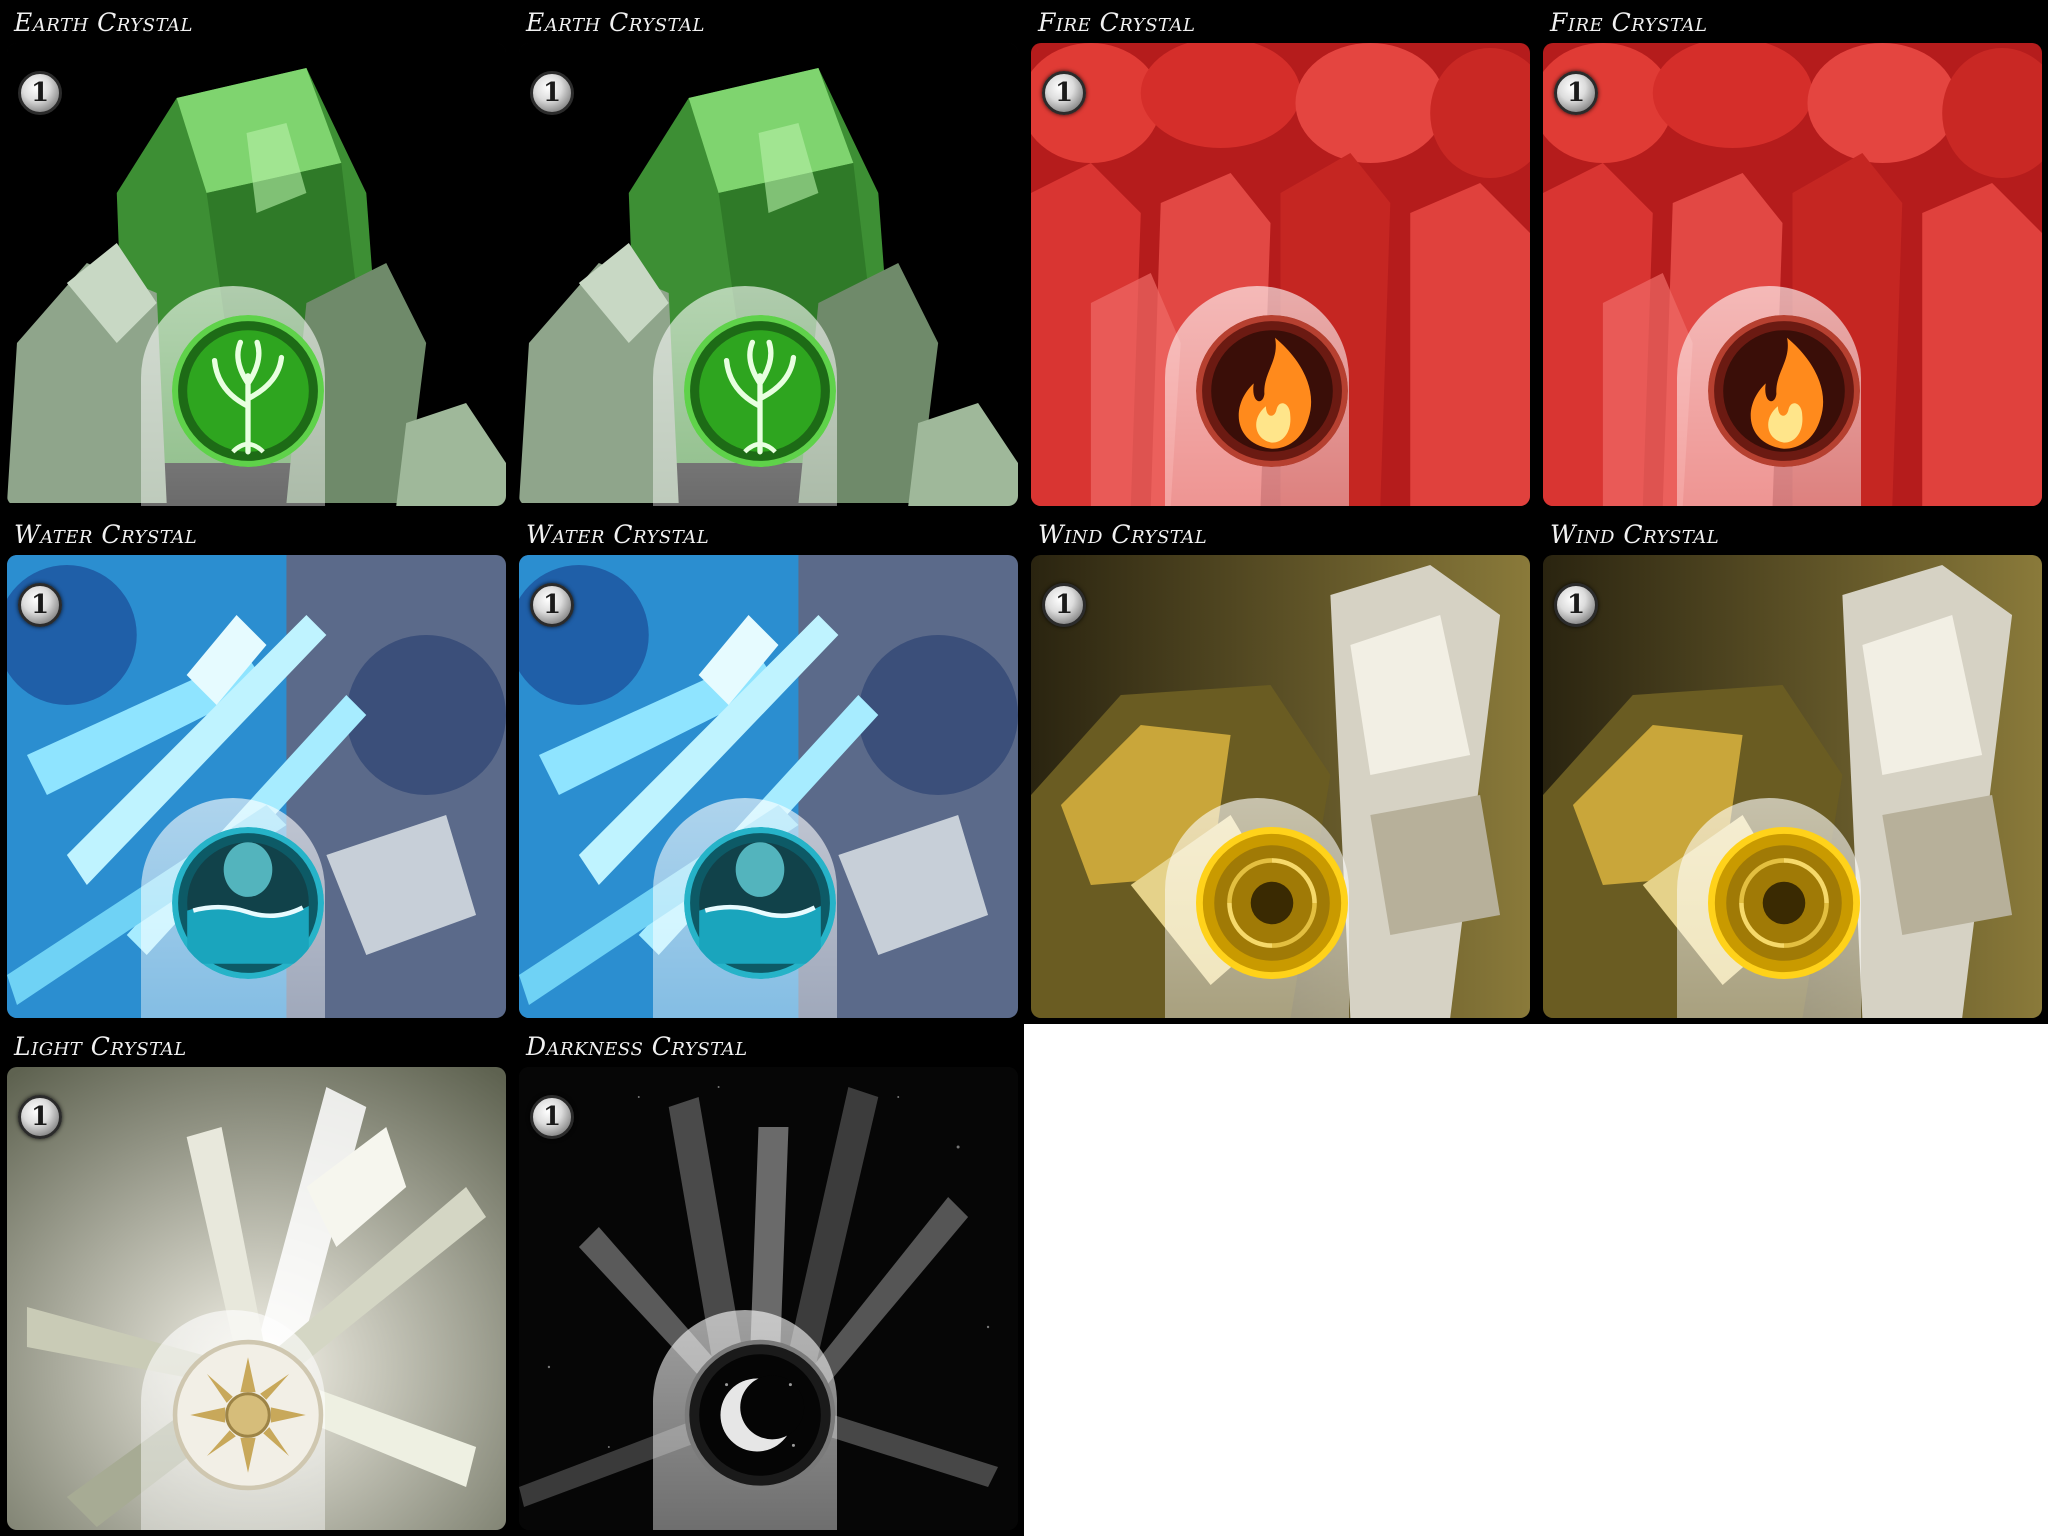  What do you see at coordinates (637, 1046) in the screenshot?
I see `card-title: Darkness Crystal` at bounding box center [637, 1046].